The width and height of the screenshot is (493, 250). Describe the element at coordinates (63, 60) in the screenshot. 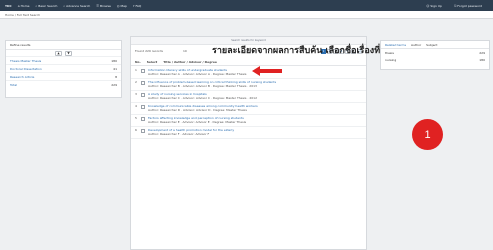

I see `facet-row: Thesis Master Thesis 180` at that location.